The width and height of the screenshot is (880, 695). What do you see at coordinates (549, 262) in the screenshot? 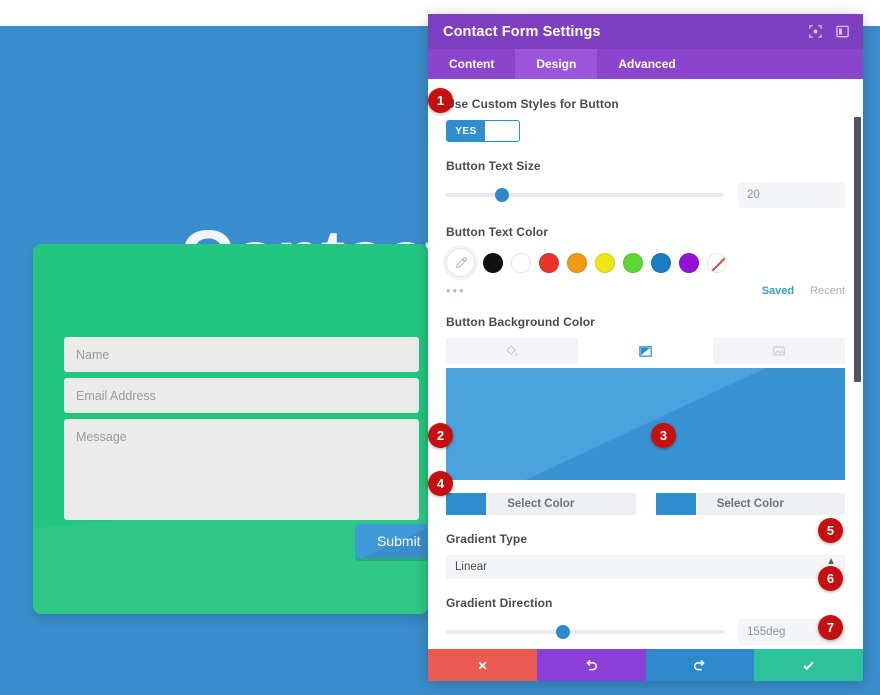
I see `swatch-red` at bounding box center [549, 262].